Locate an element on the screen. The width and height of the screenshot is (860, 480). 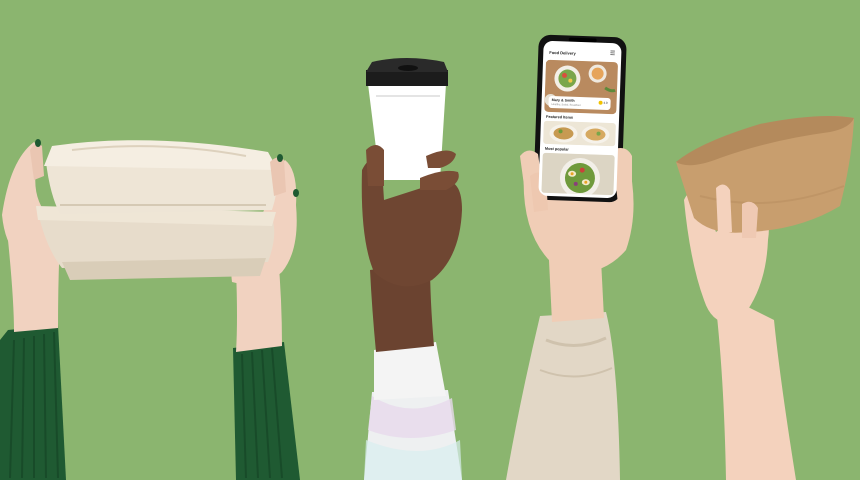
arm-with-coffee-cup is located at coordinates (411, 269).